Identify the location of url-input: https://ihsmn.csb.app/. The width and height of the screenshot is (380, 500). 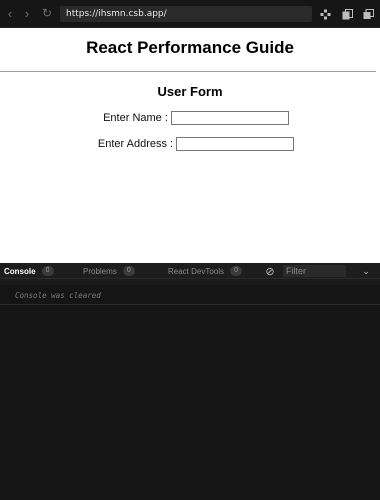
(186, 14).